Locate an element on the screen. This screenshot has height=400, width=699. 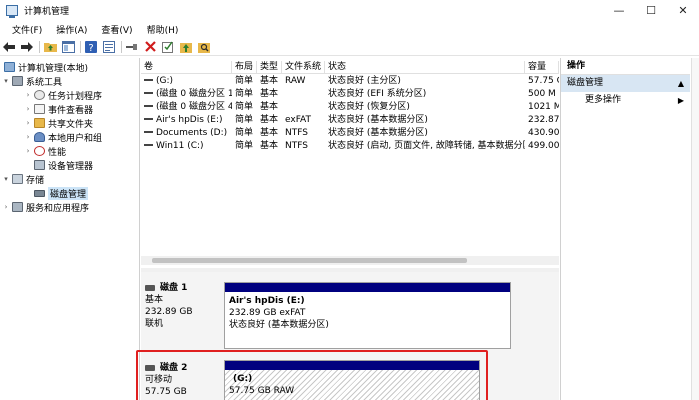
tree-item-performance: › 性能 is located at coordinates (45, 151).